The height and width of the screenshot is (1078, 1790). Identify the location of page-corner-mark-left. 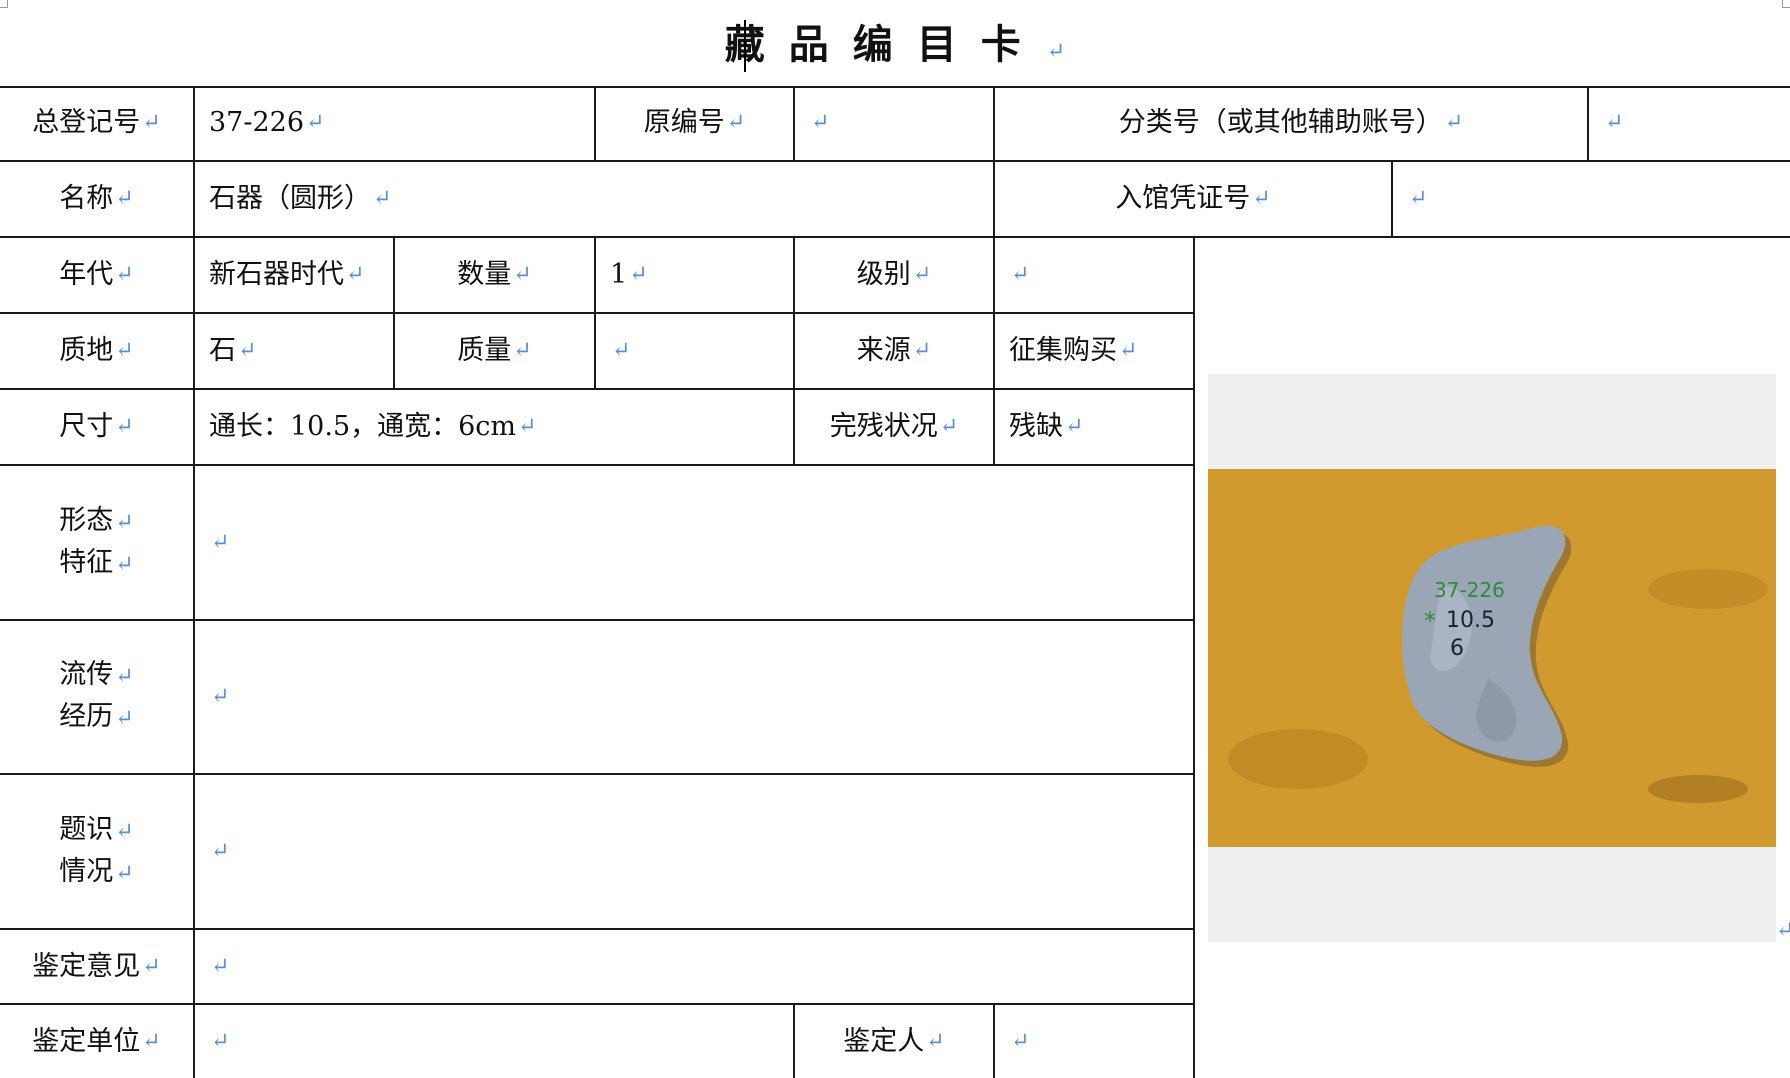
(4, 4).